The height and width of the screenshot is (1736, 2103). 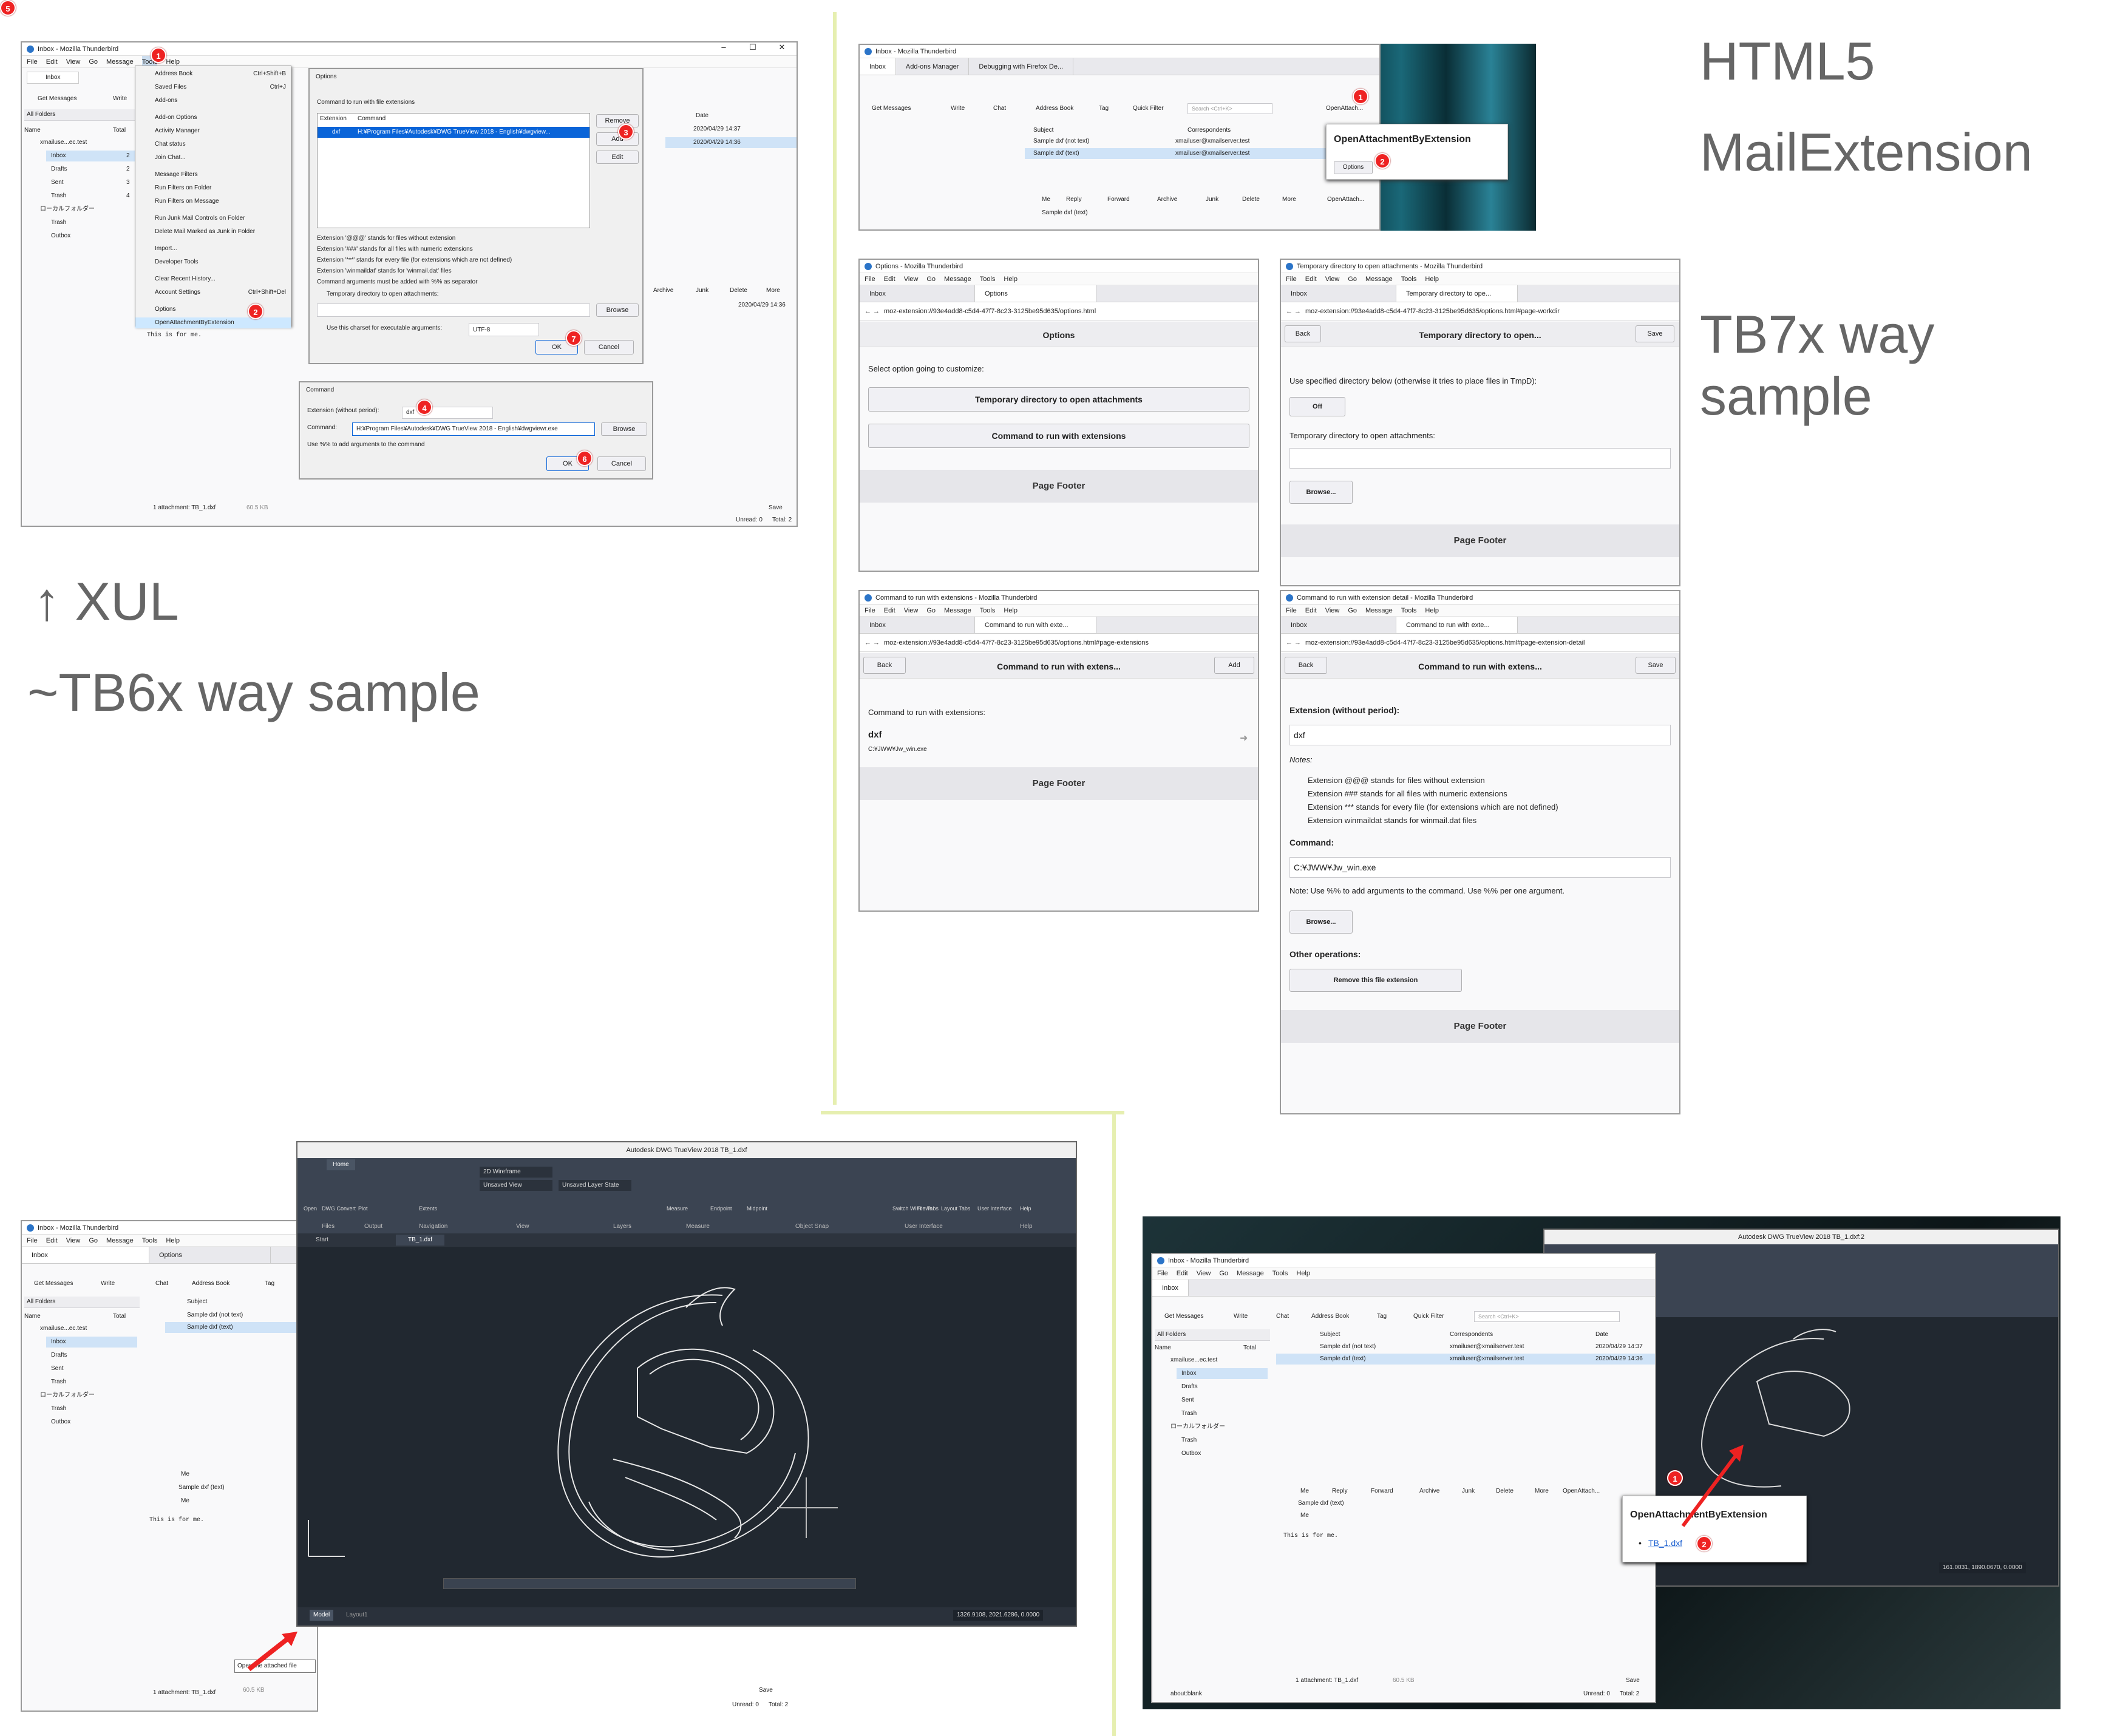 I want to click on hw-dir-input, so click(x=1480, y=458).